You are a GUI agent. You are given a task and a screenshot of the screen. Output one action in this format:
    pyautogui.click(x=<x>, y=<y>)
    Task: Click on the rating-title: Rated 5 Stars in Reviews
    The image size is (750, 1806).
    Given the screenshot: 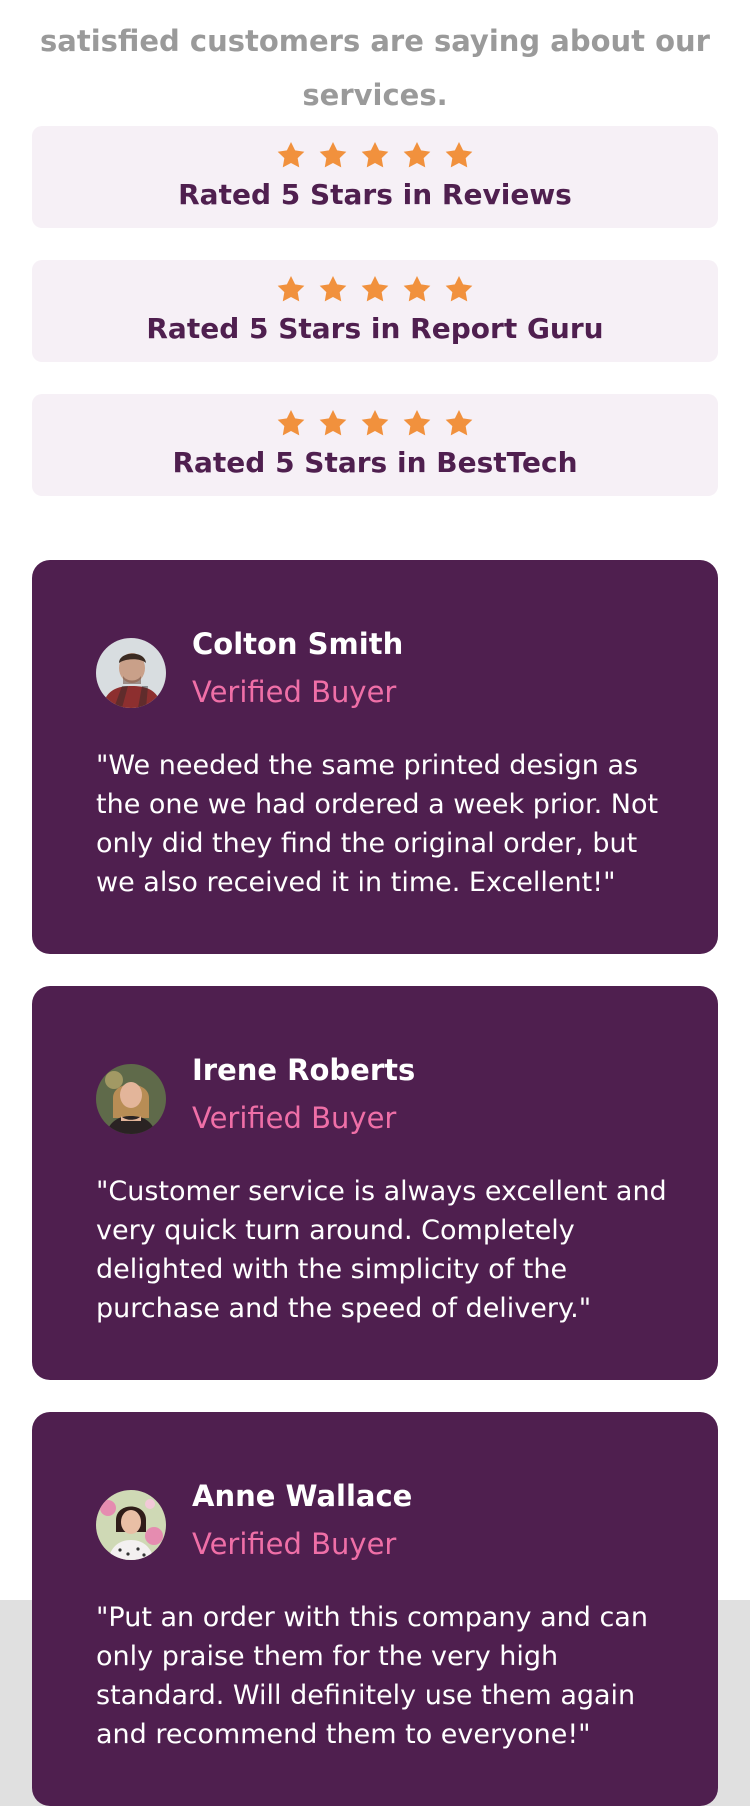 What is the action you would take?
    pyautogui.click(x=375, y=194)
    